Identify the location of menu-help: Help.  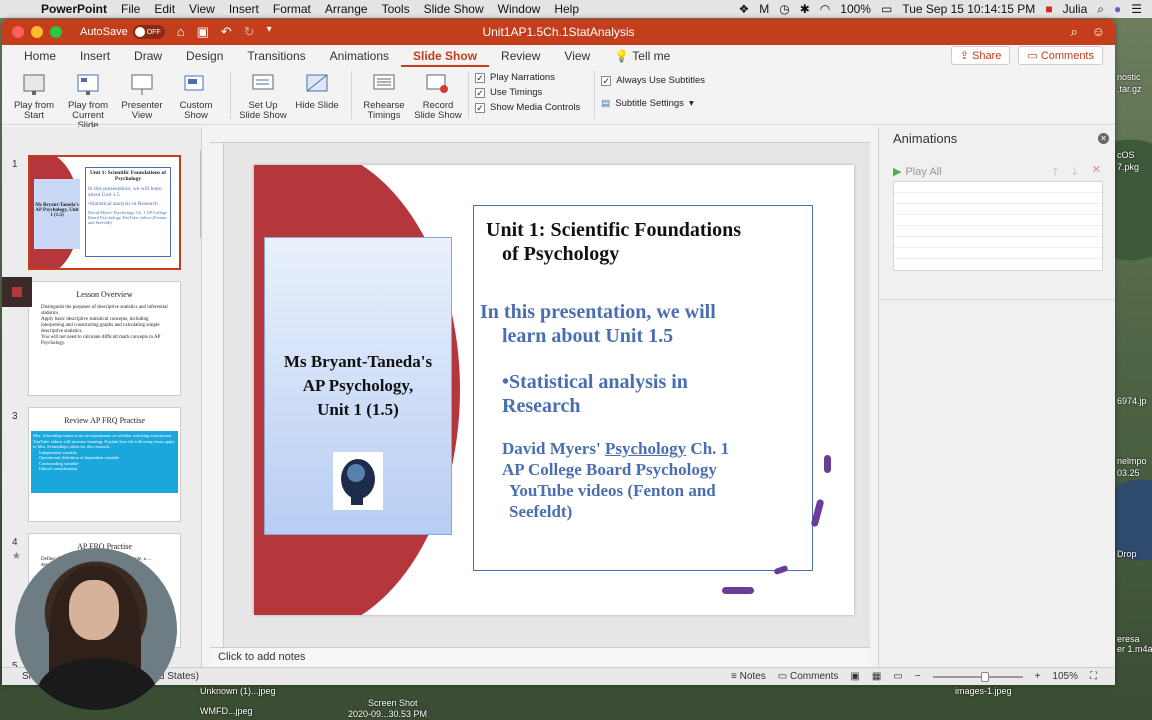
(566, 9).